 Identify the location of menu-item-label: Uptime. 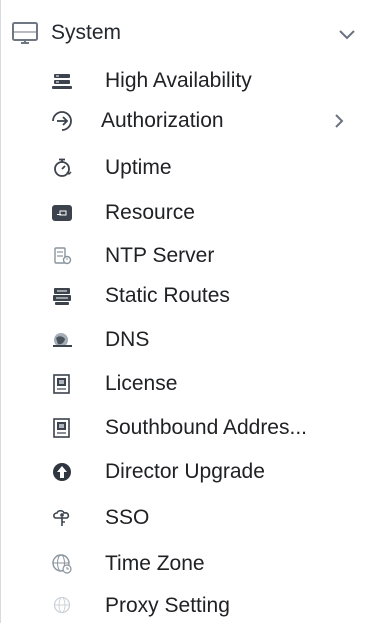
(138, 167).